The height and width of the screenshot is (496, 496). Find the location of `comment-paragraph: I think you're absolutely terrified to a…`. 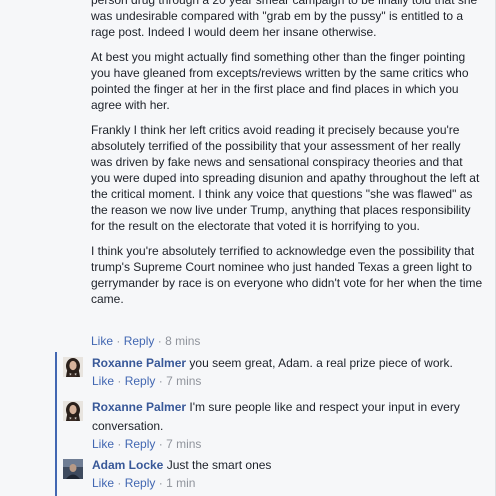

comment-paragraph: I think you're absolutely terrified to a… is located at coordinates (287, 275).